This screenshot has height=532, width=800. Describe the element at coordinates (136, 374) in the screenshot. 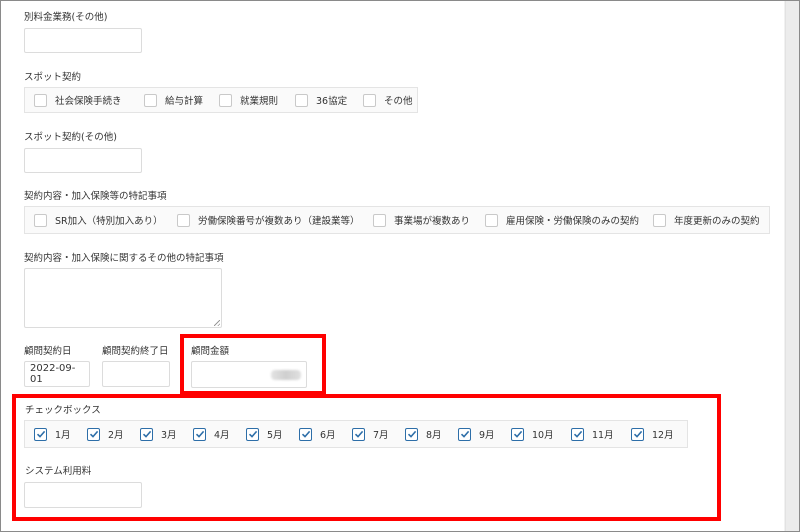

I see `contract-end-input` at that location.